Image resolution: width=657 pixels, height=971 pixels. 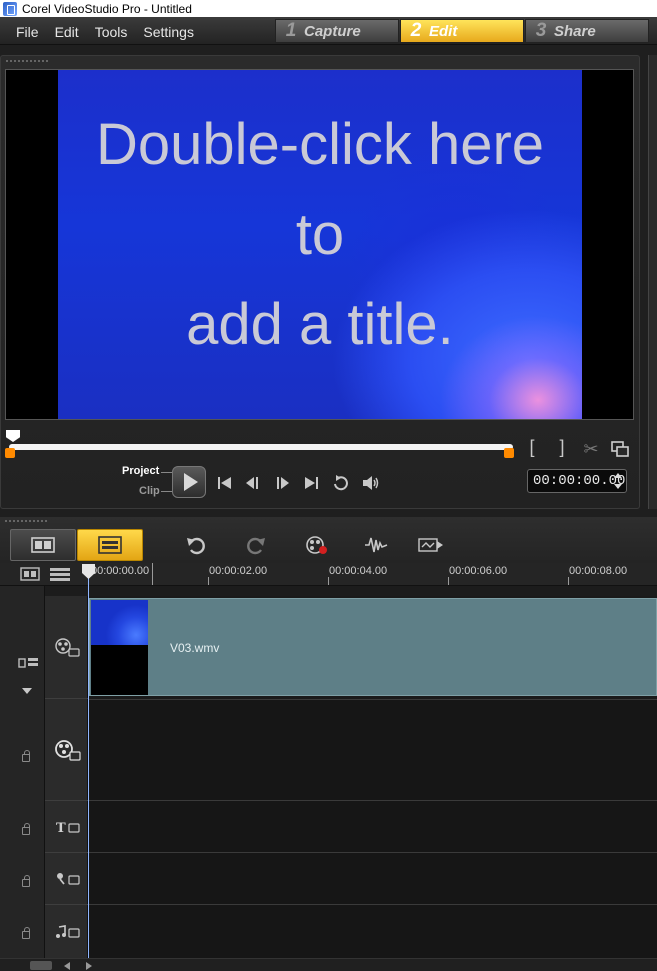 I want to click on mark-out-button: ], so click(x=562, y=447).